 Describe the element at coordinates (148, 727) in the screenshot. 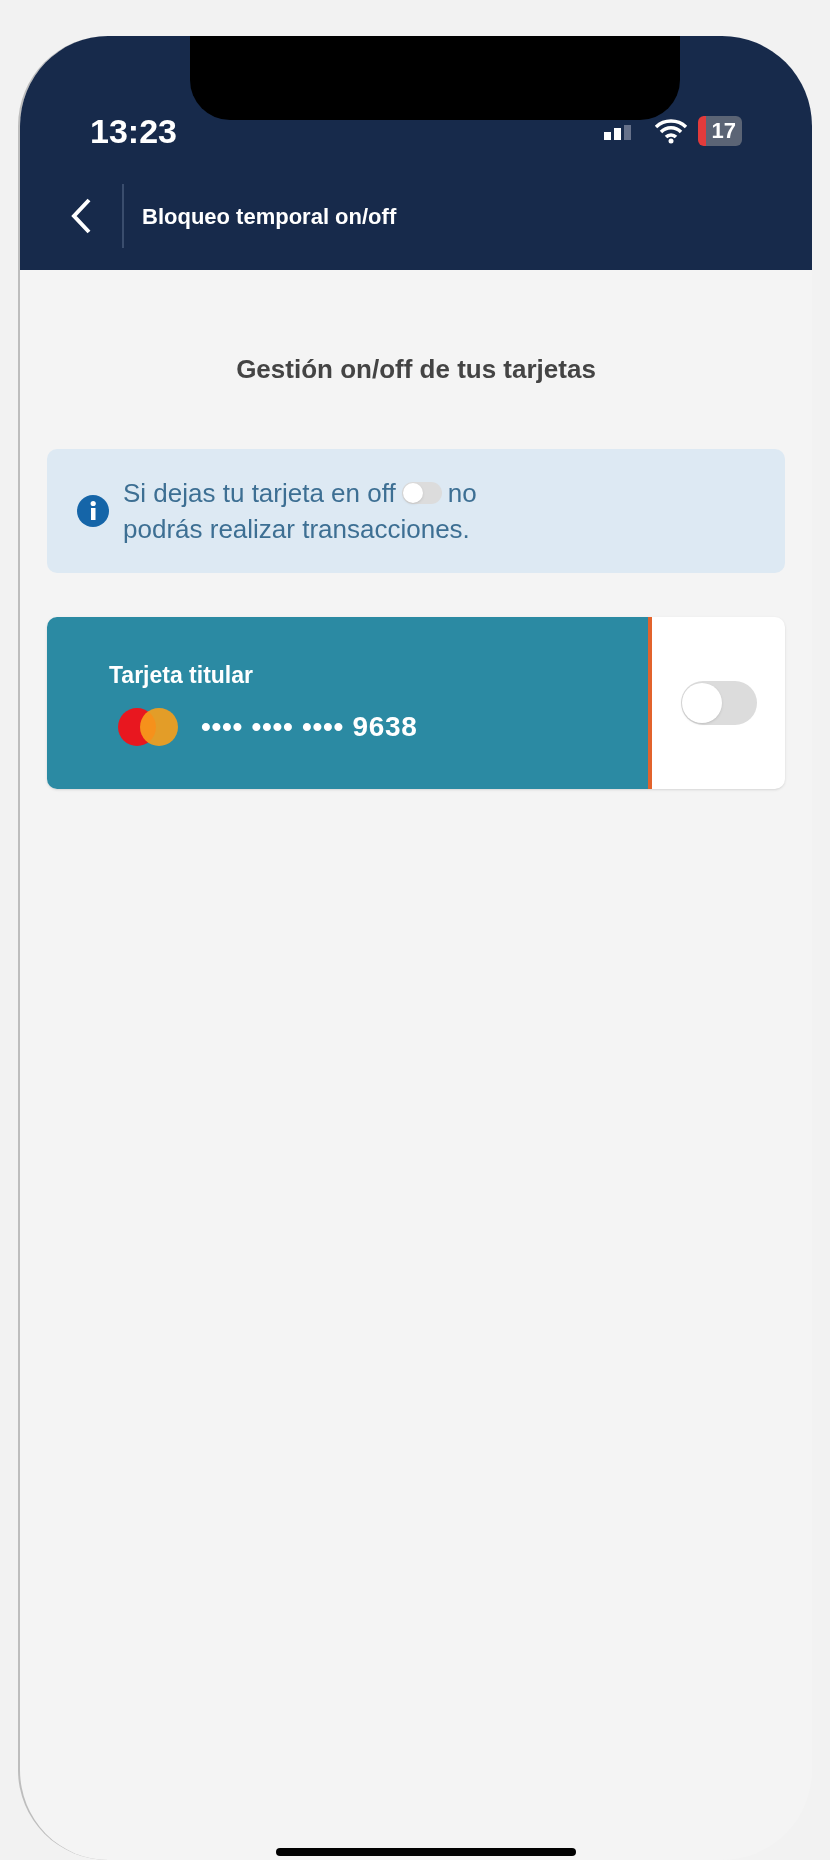

I see `mastercard-logo-icon` at that location.